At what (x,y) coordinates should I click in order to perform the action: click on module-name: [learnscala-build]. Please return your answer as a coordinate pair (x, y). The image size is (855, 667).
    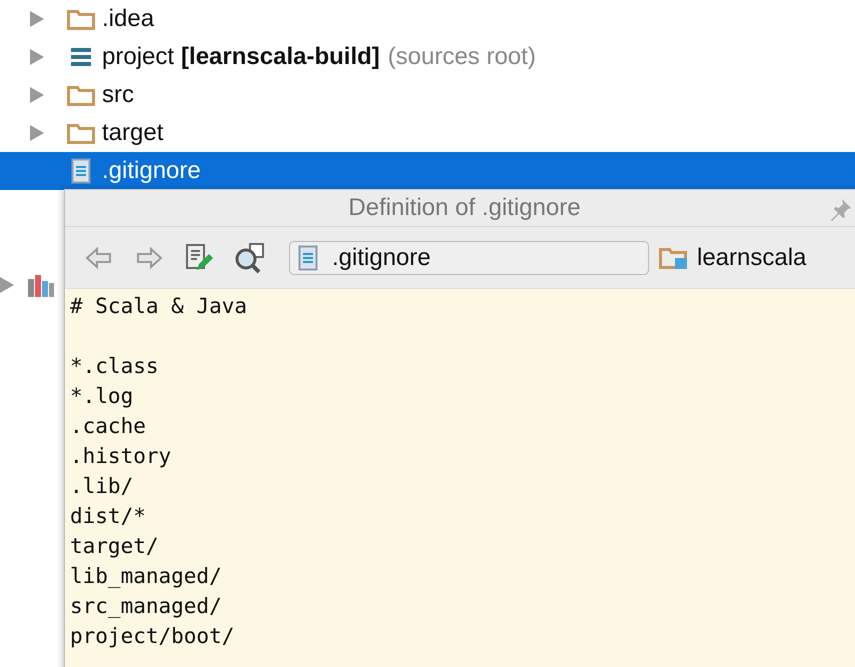
    Looking at the image, I should click on (280, 57).